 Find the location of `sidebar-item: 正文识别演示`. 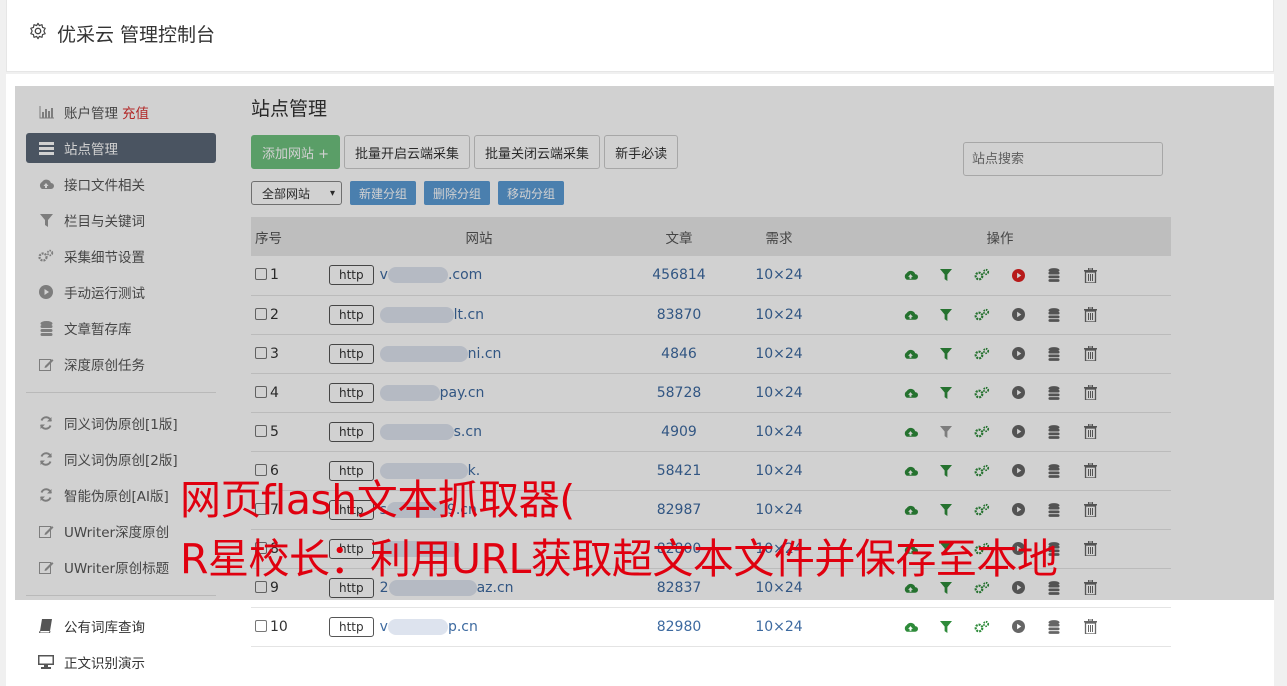

sidebar-item: 正文识别演示 is located at coordinates (121, 662).